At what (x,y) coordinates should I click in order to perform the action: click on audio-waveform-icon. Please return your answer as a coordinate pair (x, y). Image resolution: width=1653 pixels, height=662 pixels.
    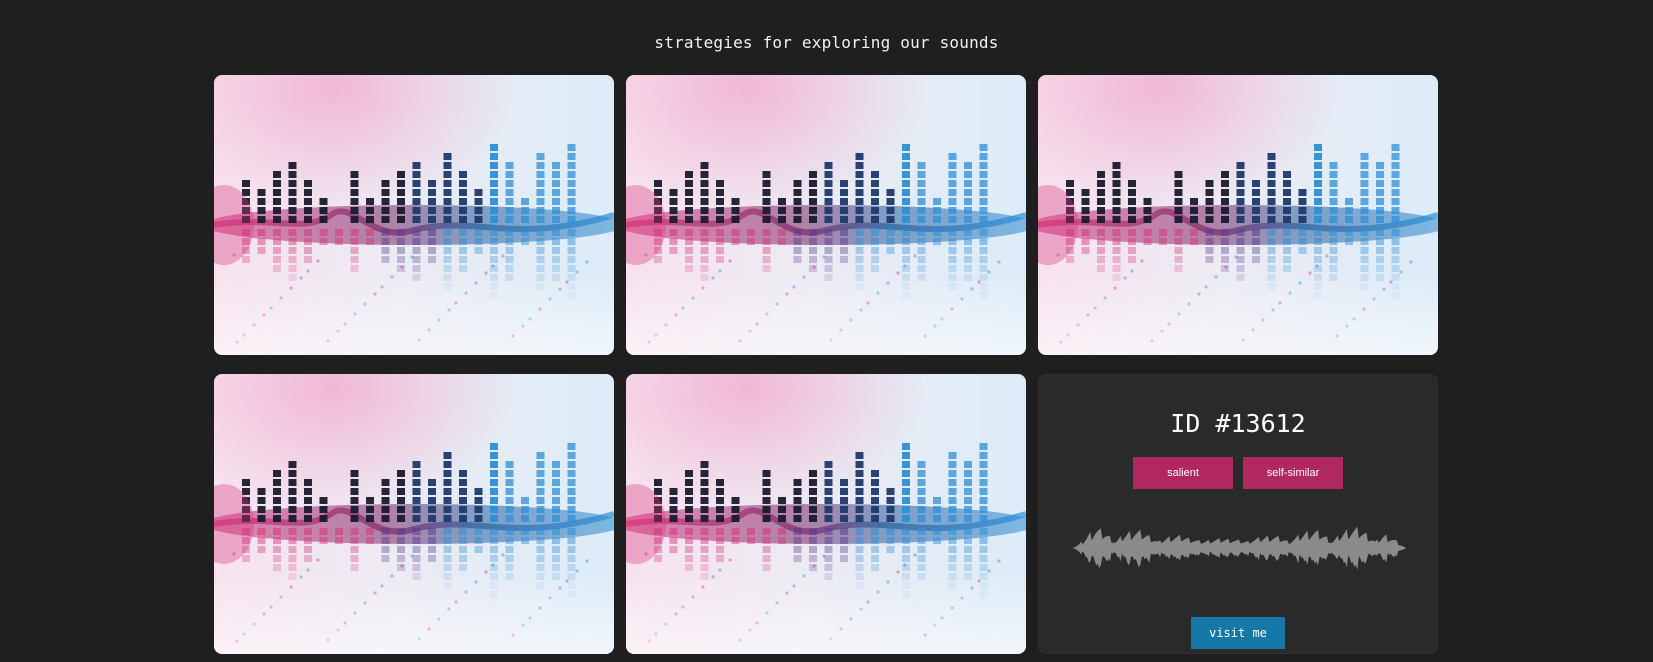
    Looking at the image, I should click on (1239, 548).